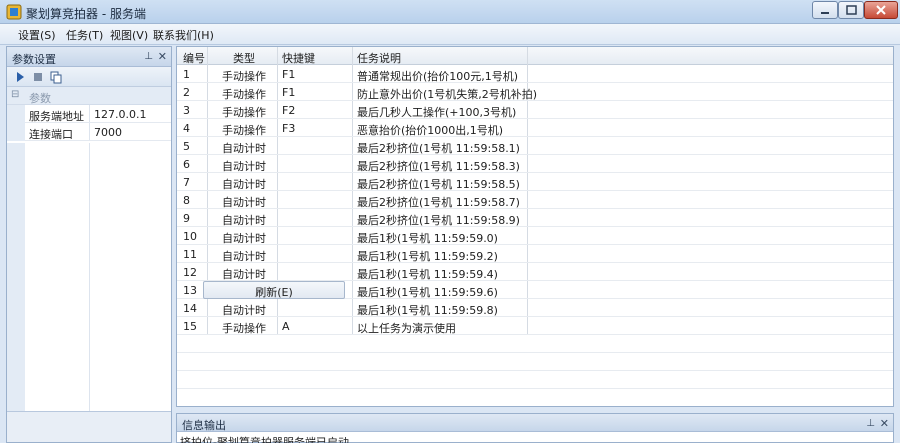 This screenshot has height=443, width=900. I want to click on property-category-label: 参数, so click(40, 98).